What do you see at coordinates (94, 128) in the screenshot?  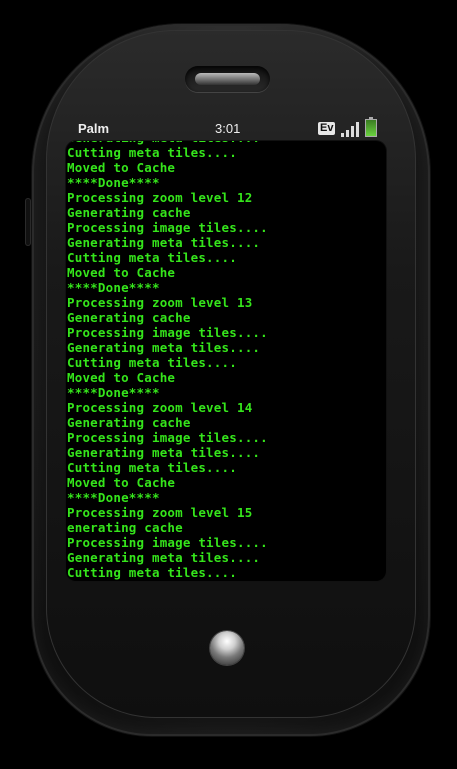 I see `carrier-label: Palm` at bounding box center [94, 128].